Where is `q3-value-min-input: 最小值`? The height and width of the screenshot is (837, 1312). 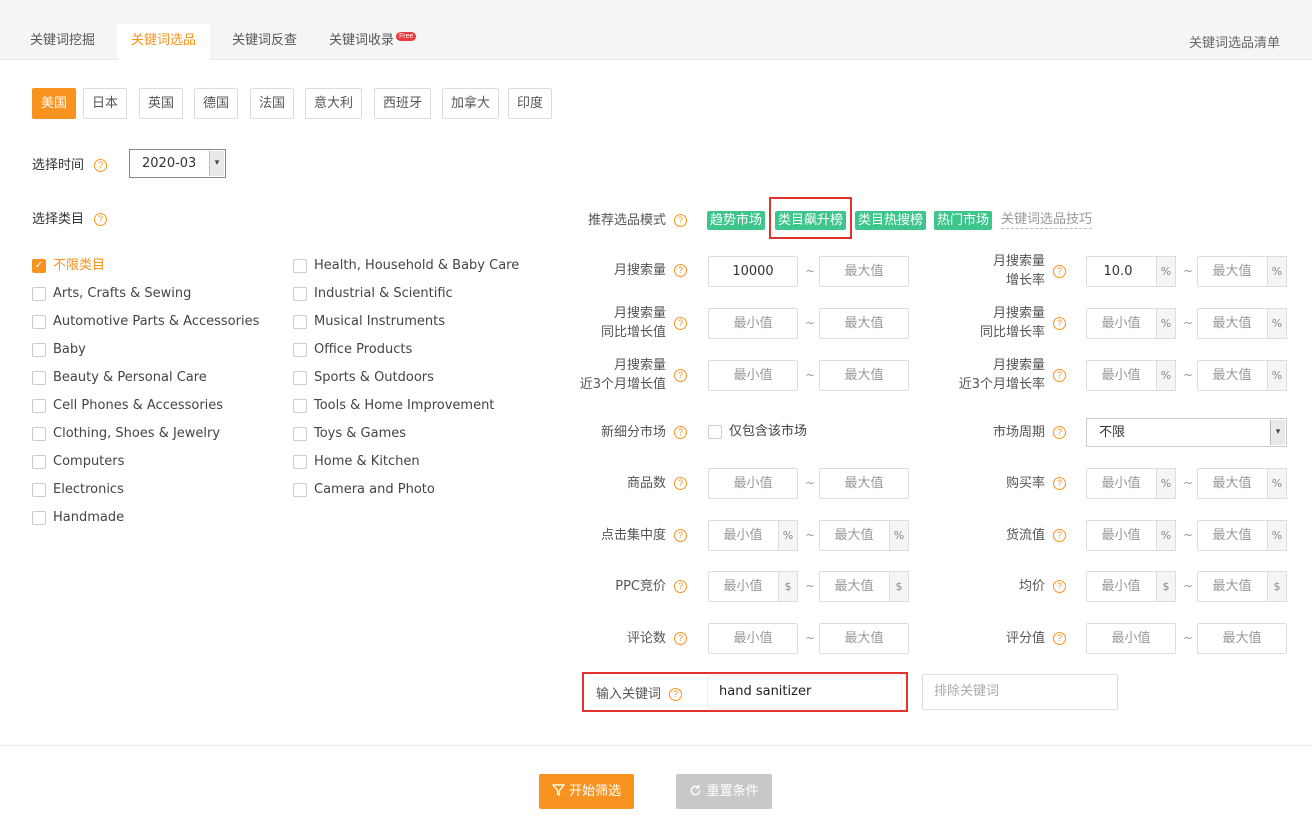
q3-value-min-input: 最小值 is located at coordinates (753, 375).